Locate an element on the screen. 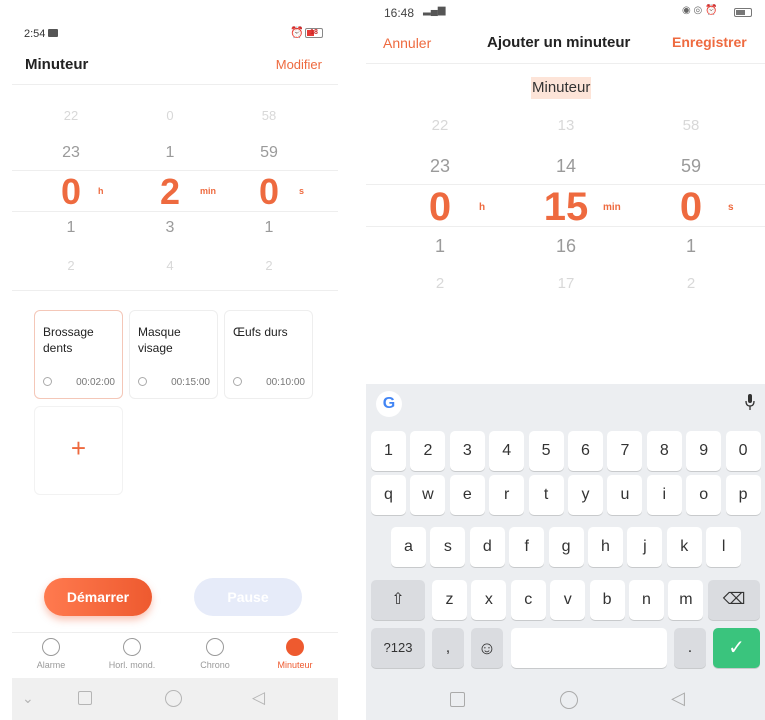  key-l: l is located at coordinates (724, 547).